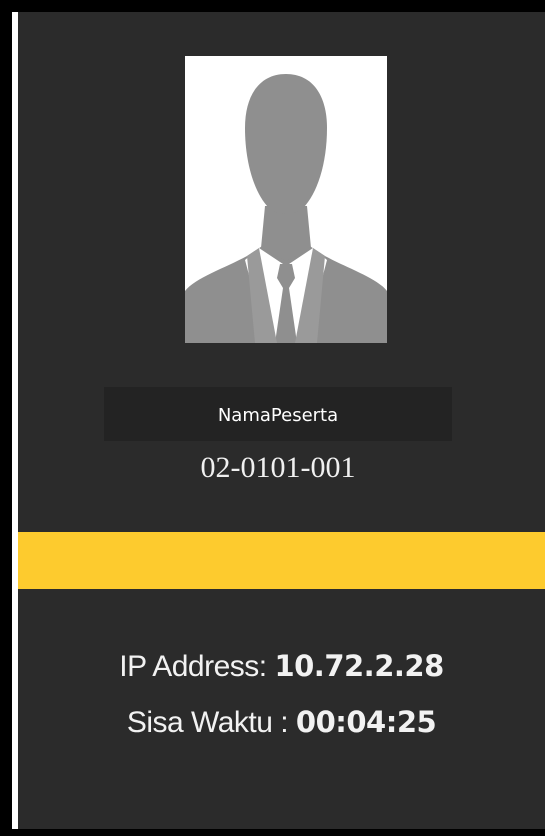  I want to click on ip-address-label: IP Address:, so click(197, 666).